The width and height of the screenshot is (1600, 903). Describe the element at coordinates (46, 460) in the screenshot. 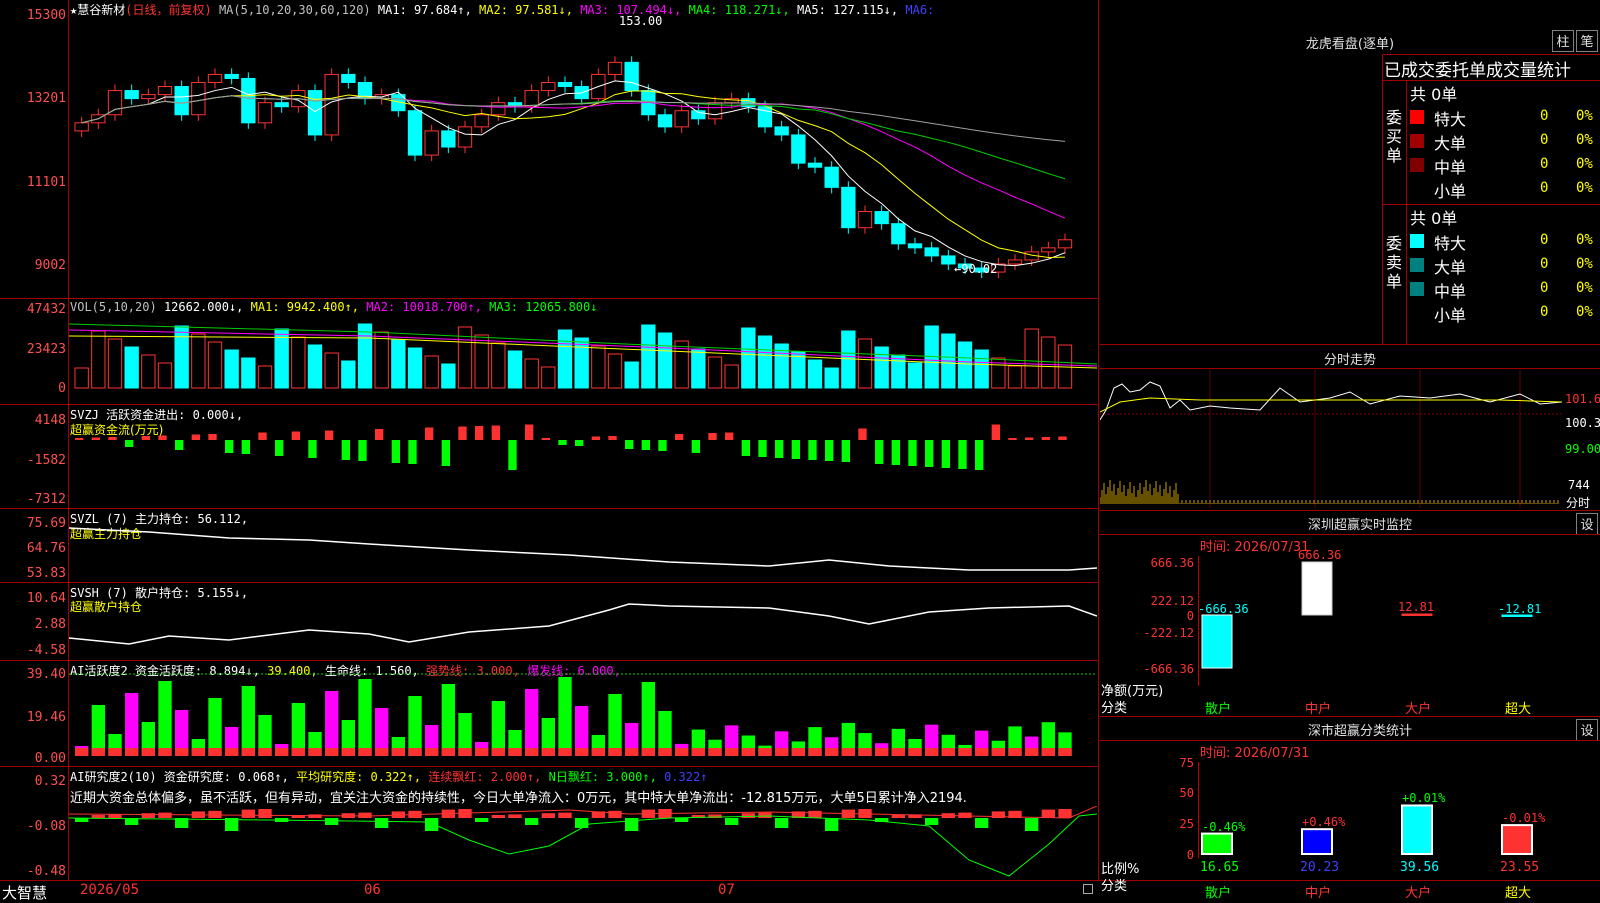

I see `svzj-tick-2: -1582` at that location.